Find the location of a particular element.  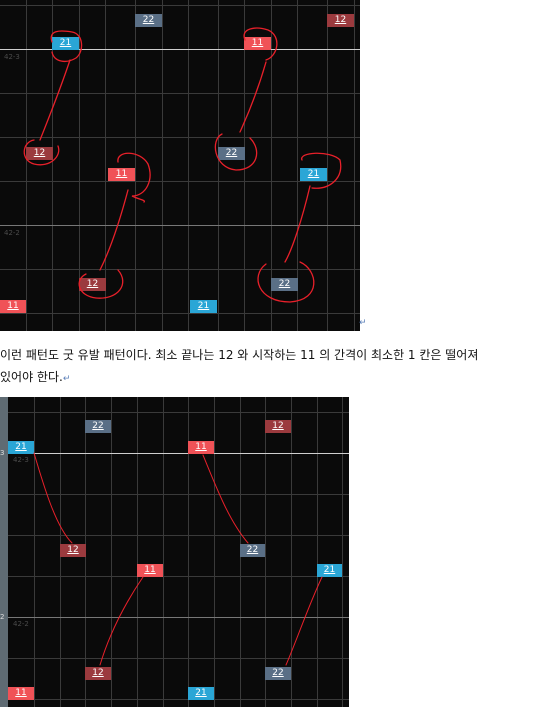

body-text: 있어야 한다. is located at coordinates (31, 377).